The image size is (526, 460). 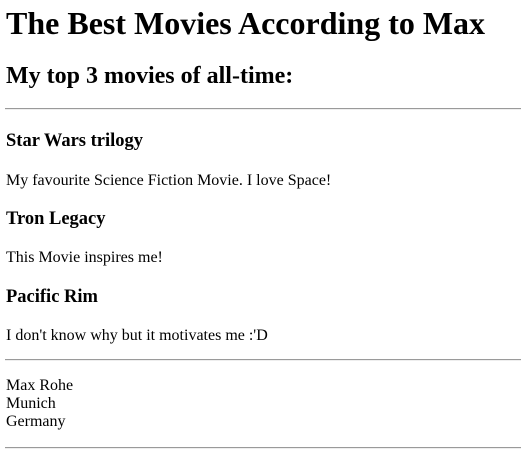 I want to click on contact-address: Max Rohe Munich Germany, so click(x=39, y=404).